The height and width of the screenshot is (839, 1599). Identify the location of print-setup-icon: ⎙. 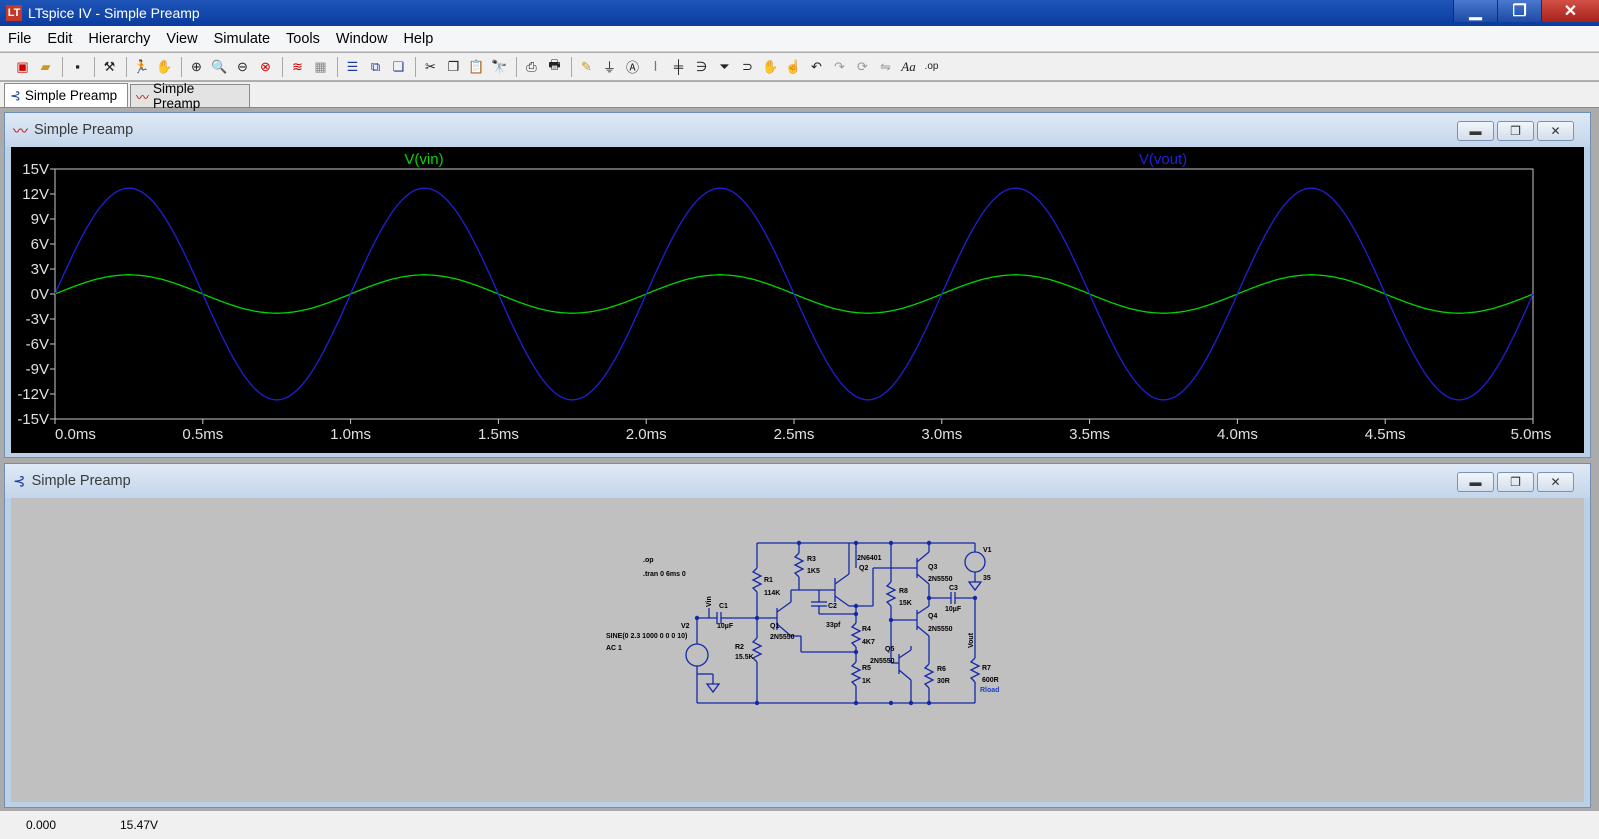
(531, 66).